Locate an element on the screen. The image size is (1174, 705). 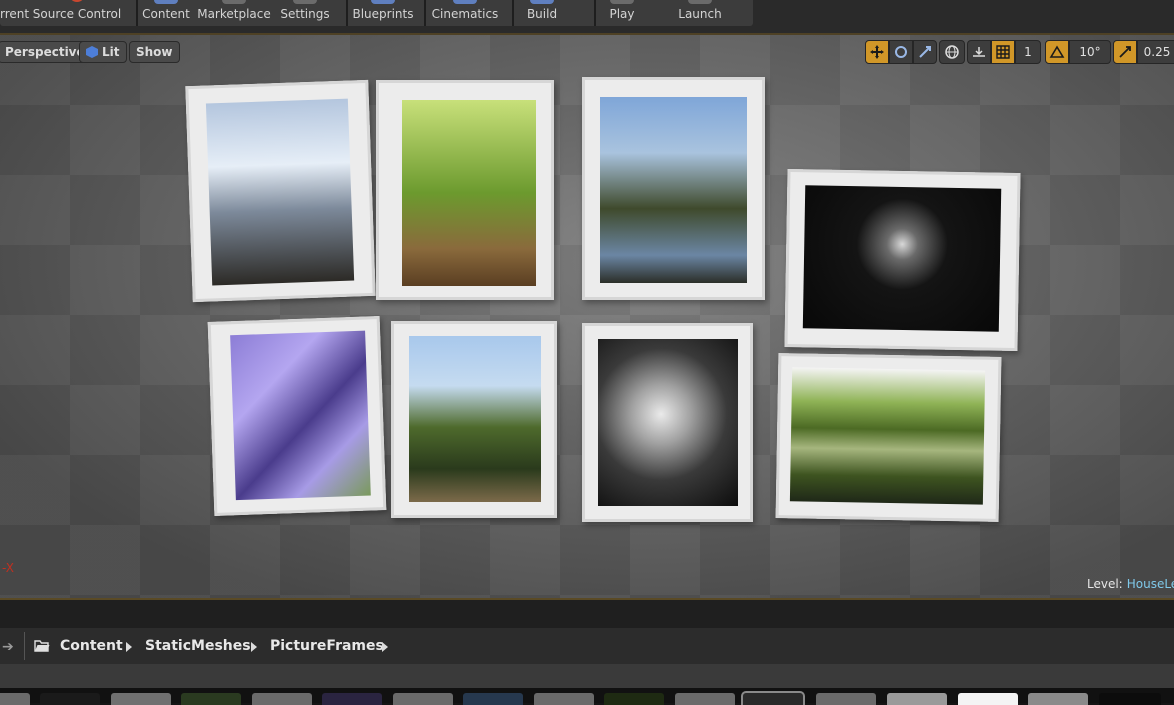
blueprints-icon is located at coordinates (383, 2).